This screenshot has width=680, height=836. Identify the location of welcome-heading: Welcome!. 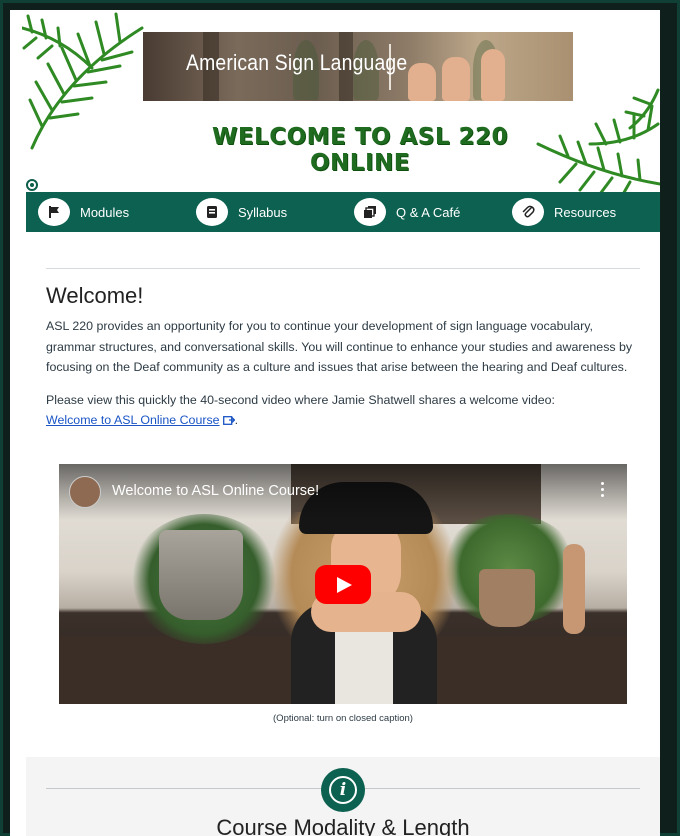
(95, 295).